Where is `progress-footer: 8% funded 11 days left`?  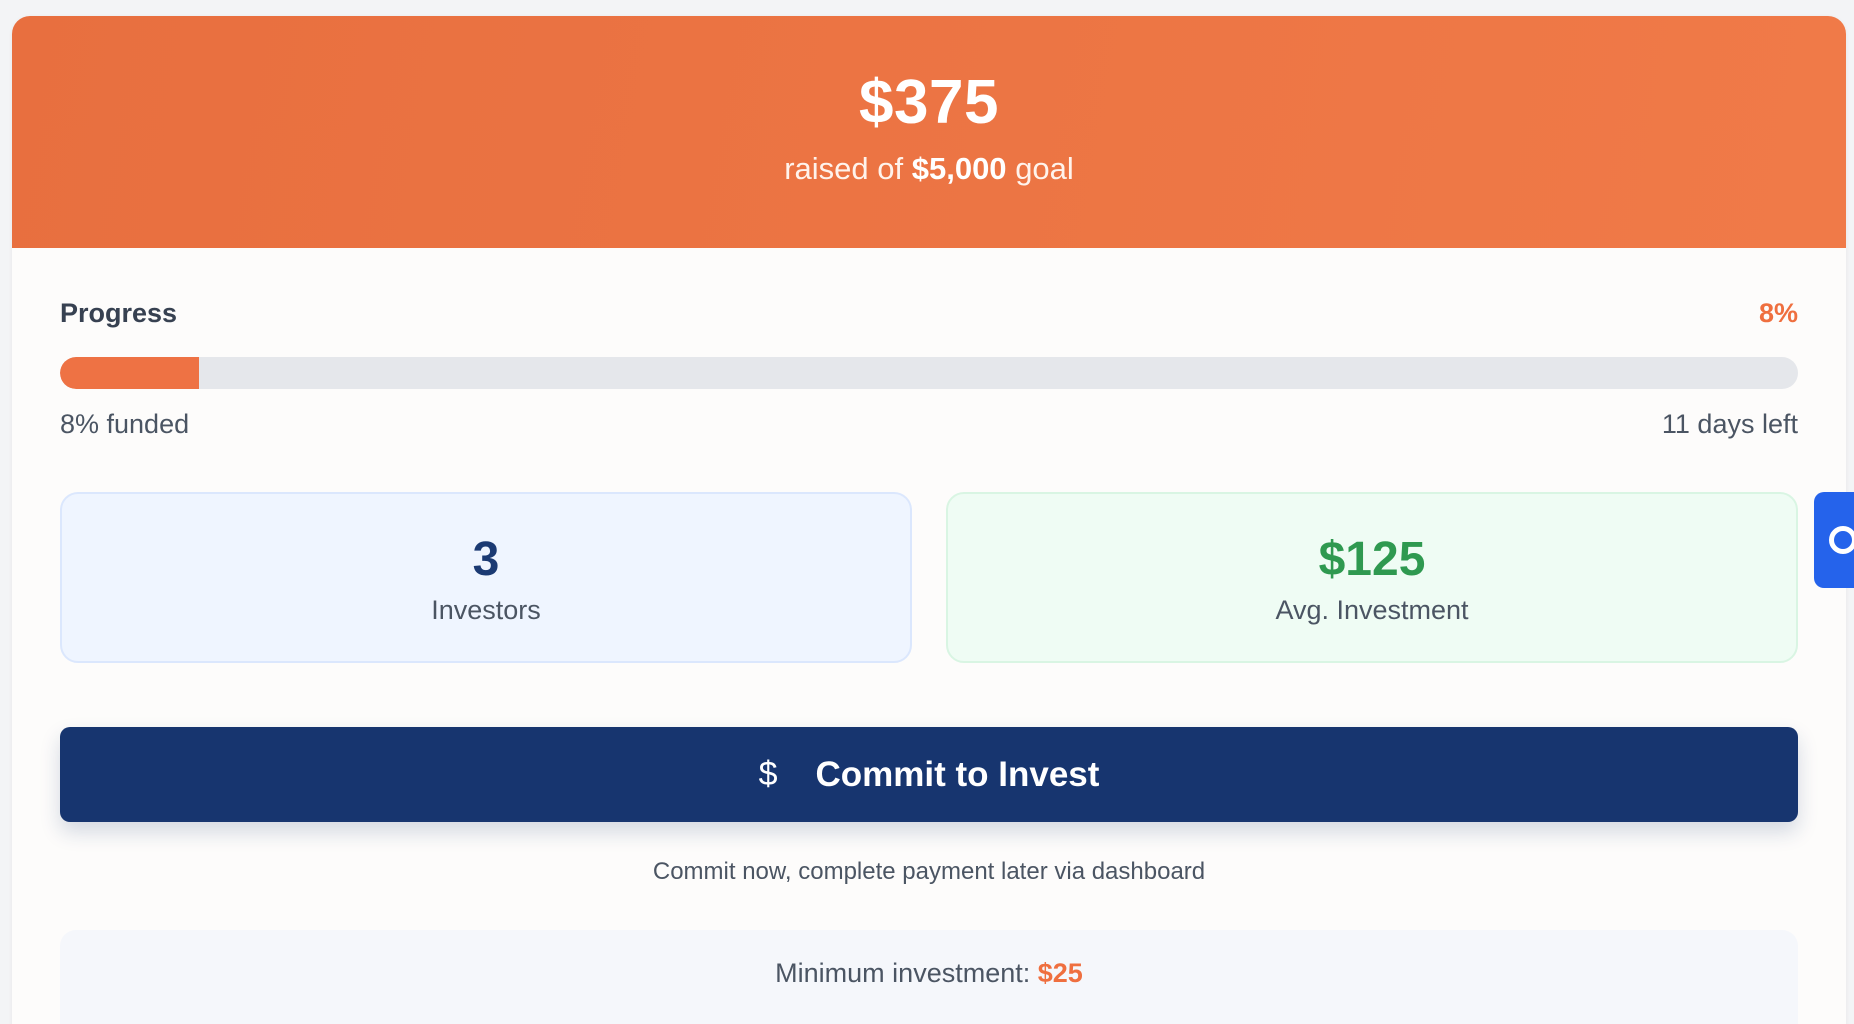
progress-footer: 8% funded 11 days left is located at coordinates (929, 424).